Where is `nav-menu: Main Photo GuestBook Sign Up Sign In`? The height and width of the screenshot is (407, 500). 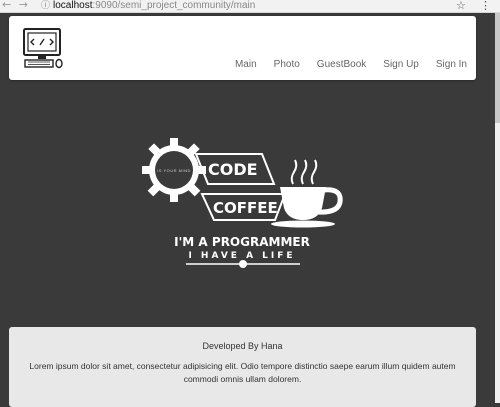 nav-menu: Main Photo GuestBook Sign Up Sign In is located at coordinates (342, 64).